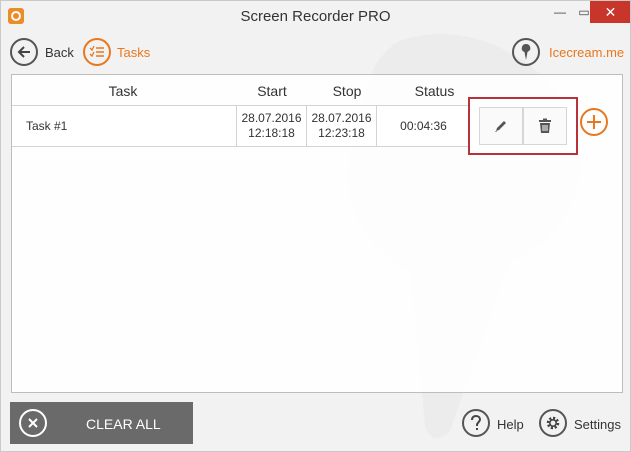 Image resolution: width=631 pixels, height=452 pixels. Describe the element at coordinates (47, 126) in the screenshot. I see `task-name: Task #1` at that location.